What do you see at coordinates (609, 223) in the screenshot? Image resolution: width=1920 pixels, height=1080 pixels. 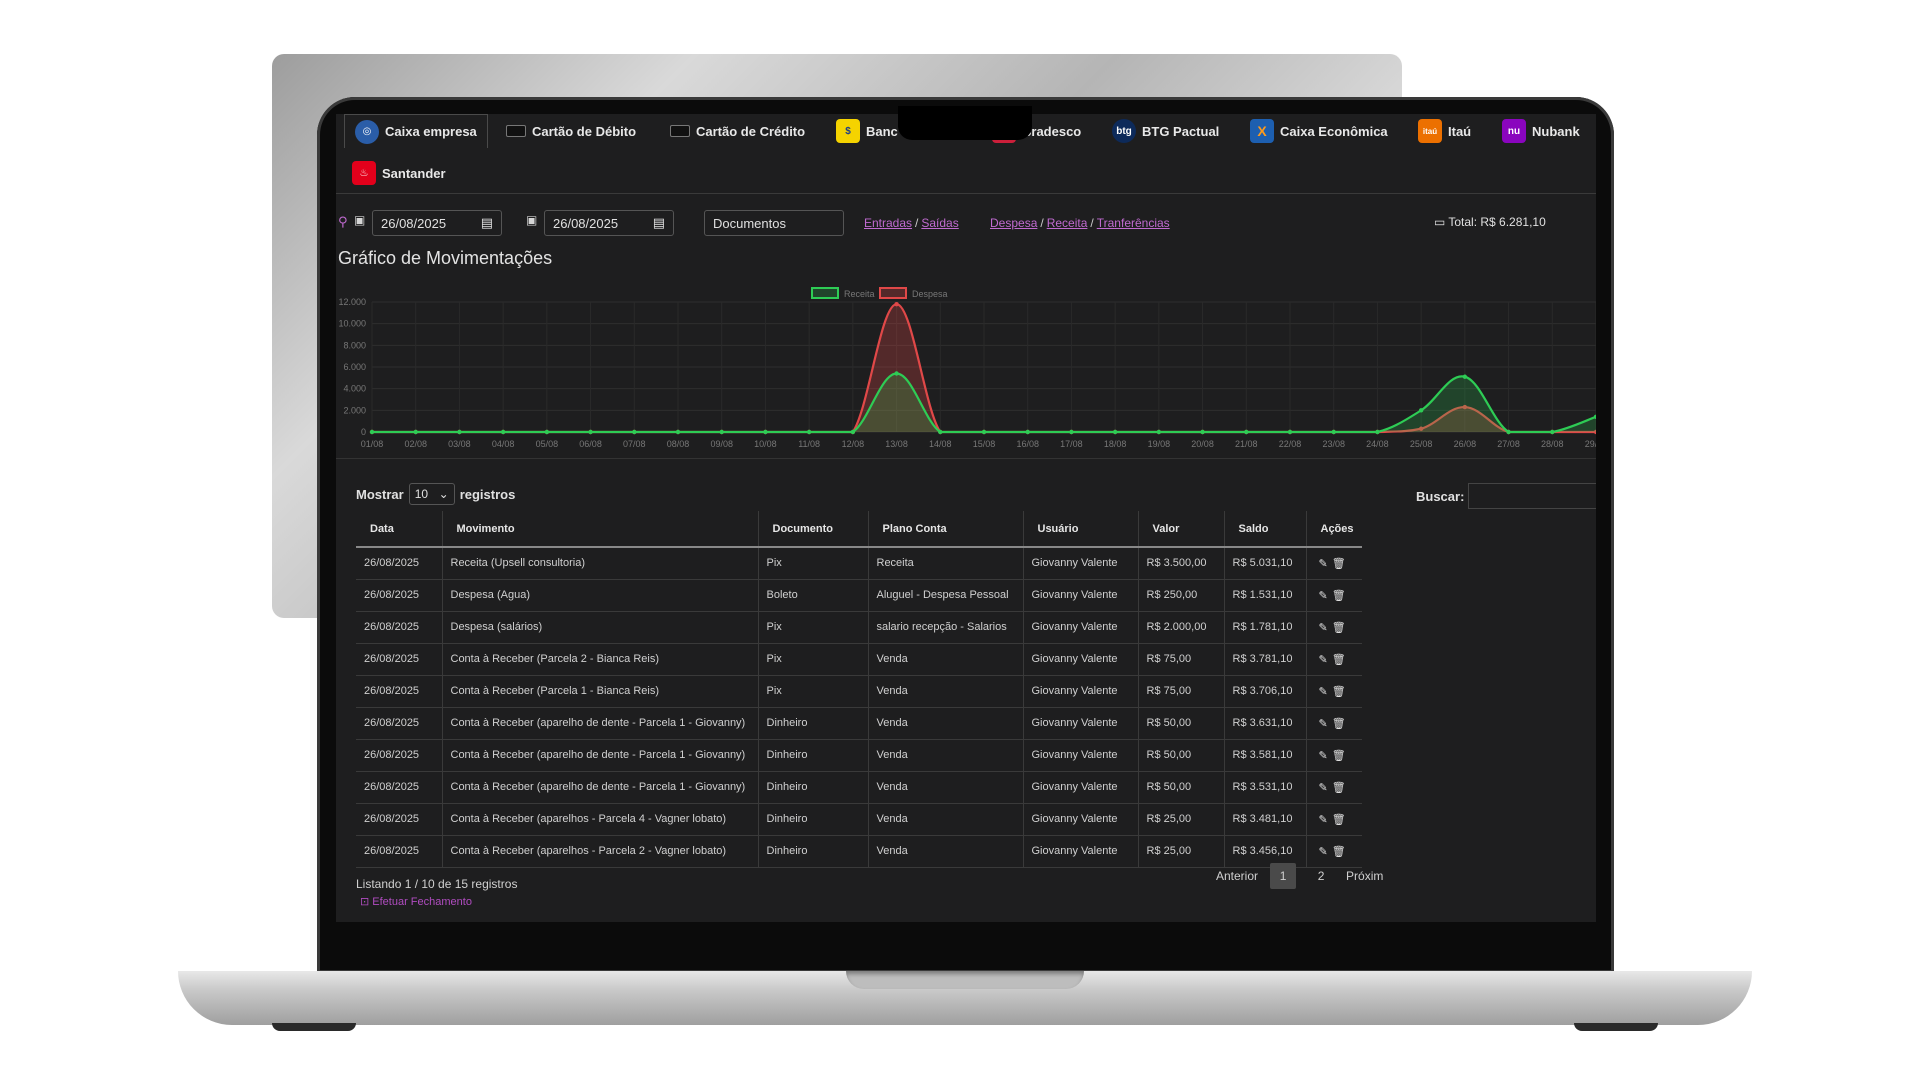 I see `date-to-input: 26/08/2025 ▤` at bounding box center [609, 223].